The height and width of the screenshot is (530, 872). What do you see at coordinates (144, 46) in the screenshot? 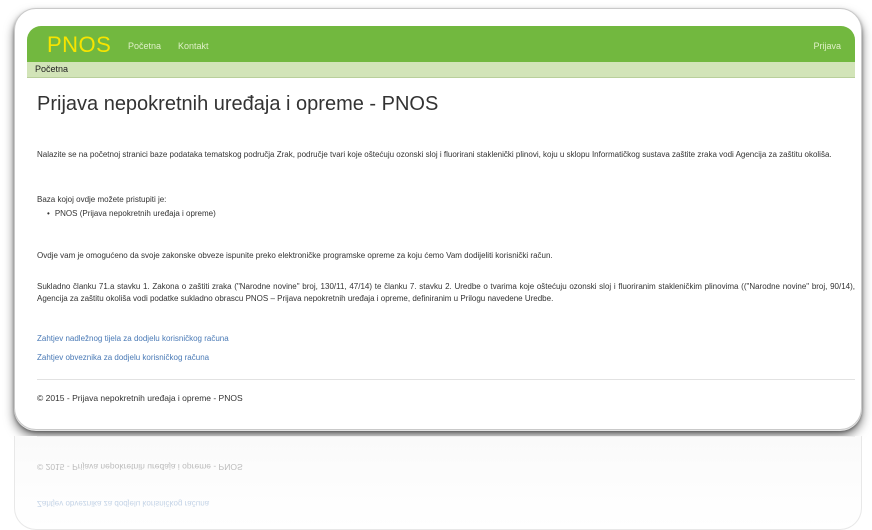
I see `nav-link-home: Početna` at bounding box center [144, 46].